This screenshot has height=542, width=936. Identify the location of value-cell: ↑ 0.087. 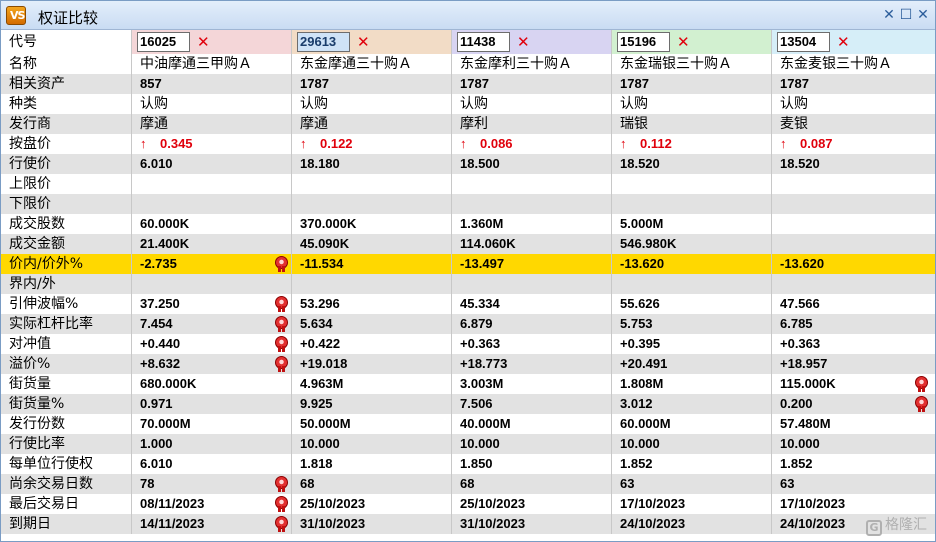
(852, 144).